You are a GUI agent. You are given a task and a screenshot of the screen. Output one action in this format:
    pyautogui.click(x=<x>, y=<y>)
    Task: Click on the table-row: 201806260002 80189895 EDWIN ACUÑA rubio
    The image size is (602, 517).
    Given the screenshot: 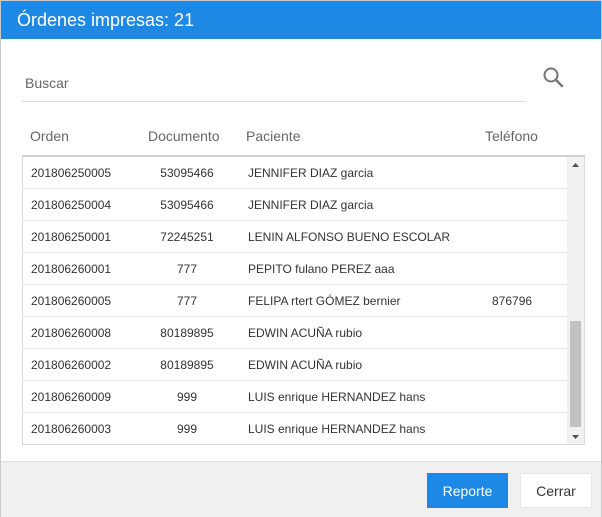 What is the action you would take?
    pyautogui.click(x=295, y=365)
    